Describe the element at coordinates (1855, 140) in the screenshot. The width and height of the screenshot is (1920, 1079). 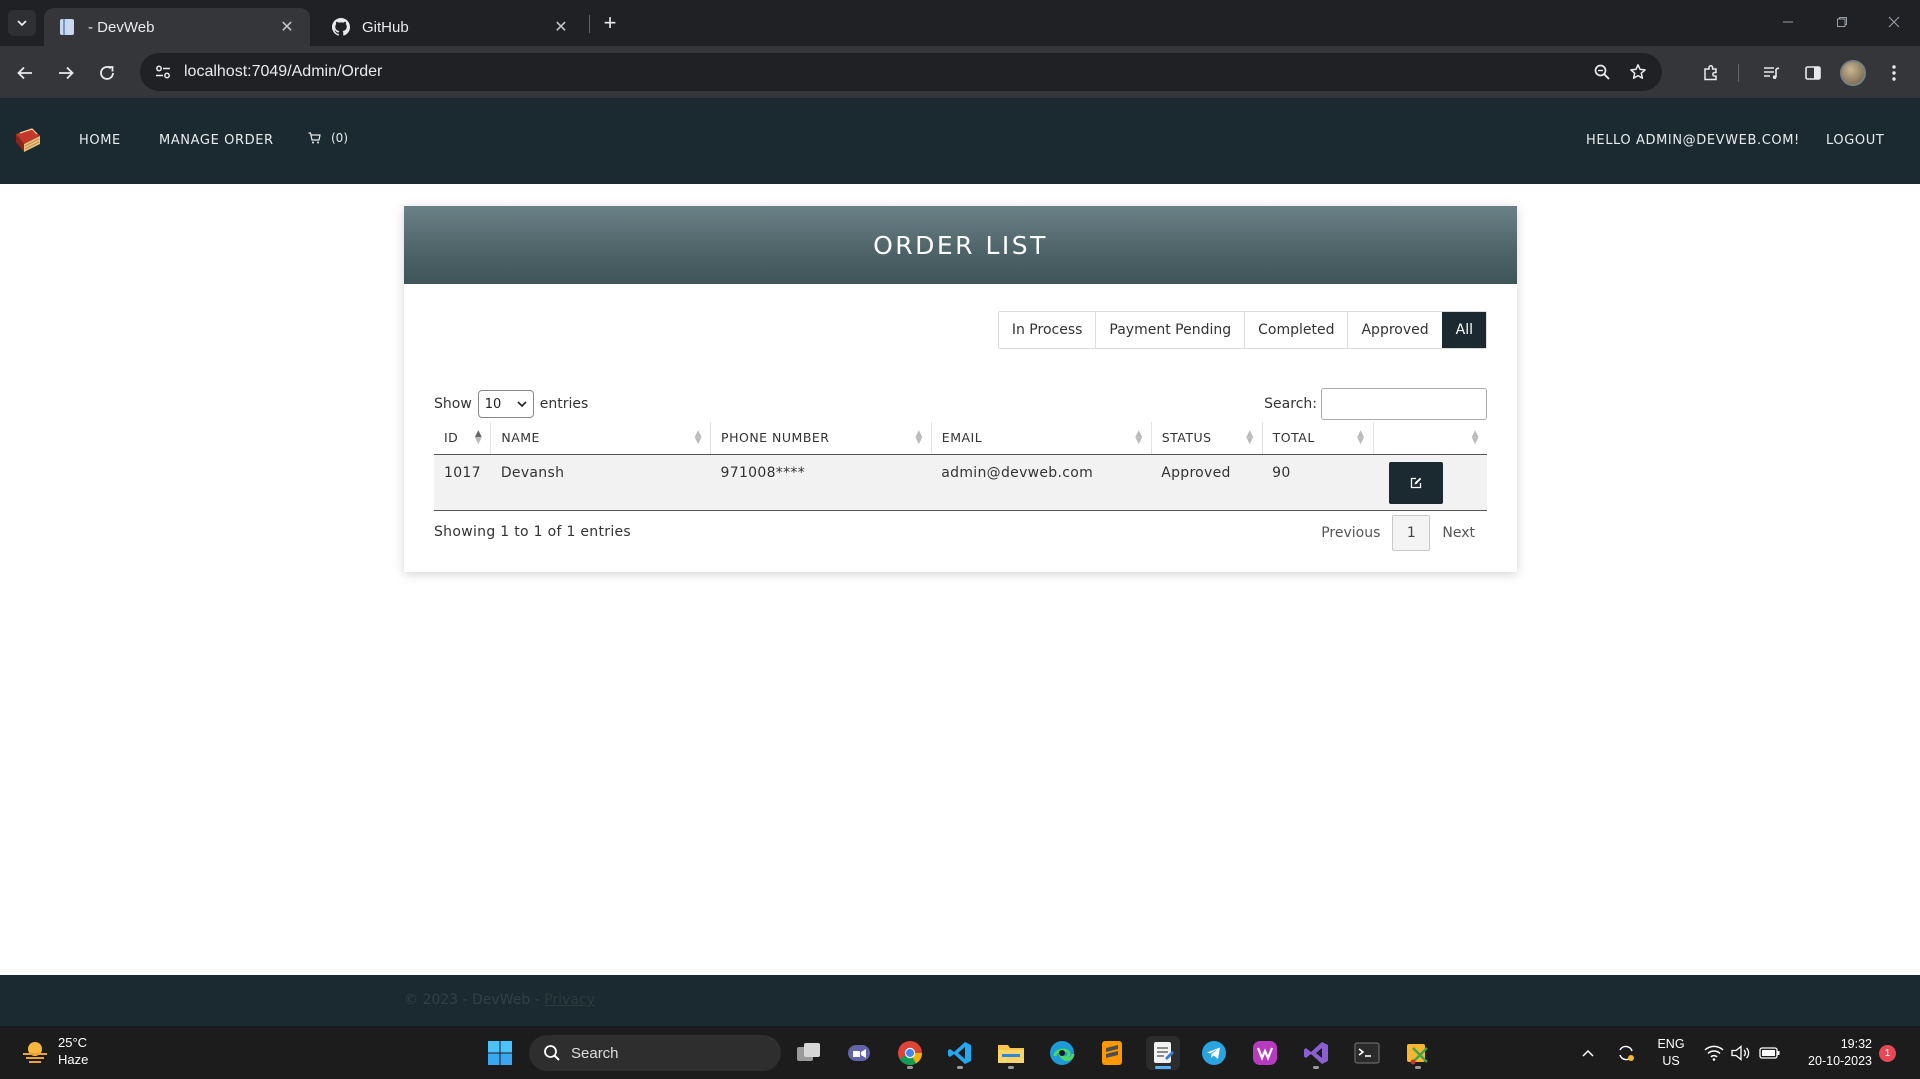
I see `nav-logout-link: LOGOUT` at that location.